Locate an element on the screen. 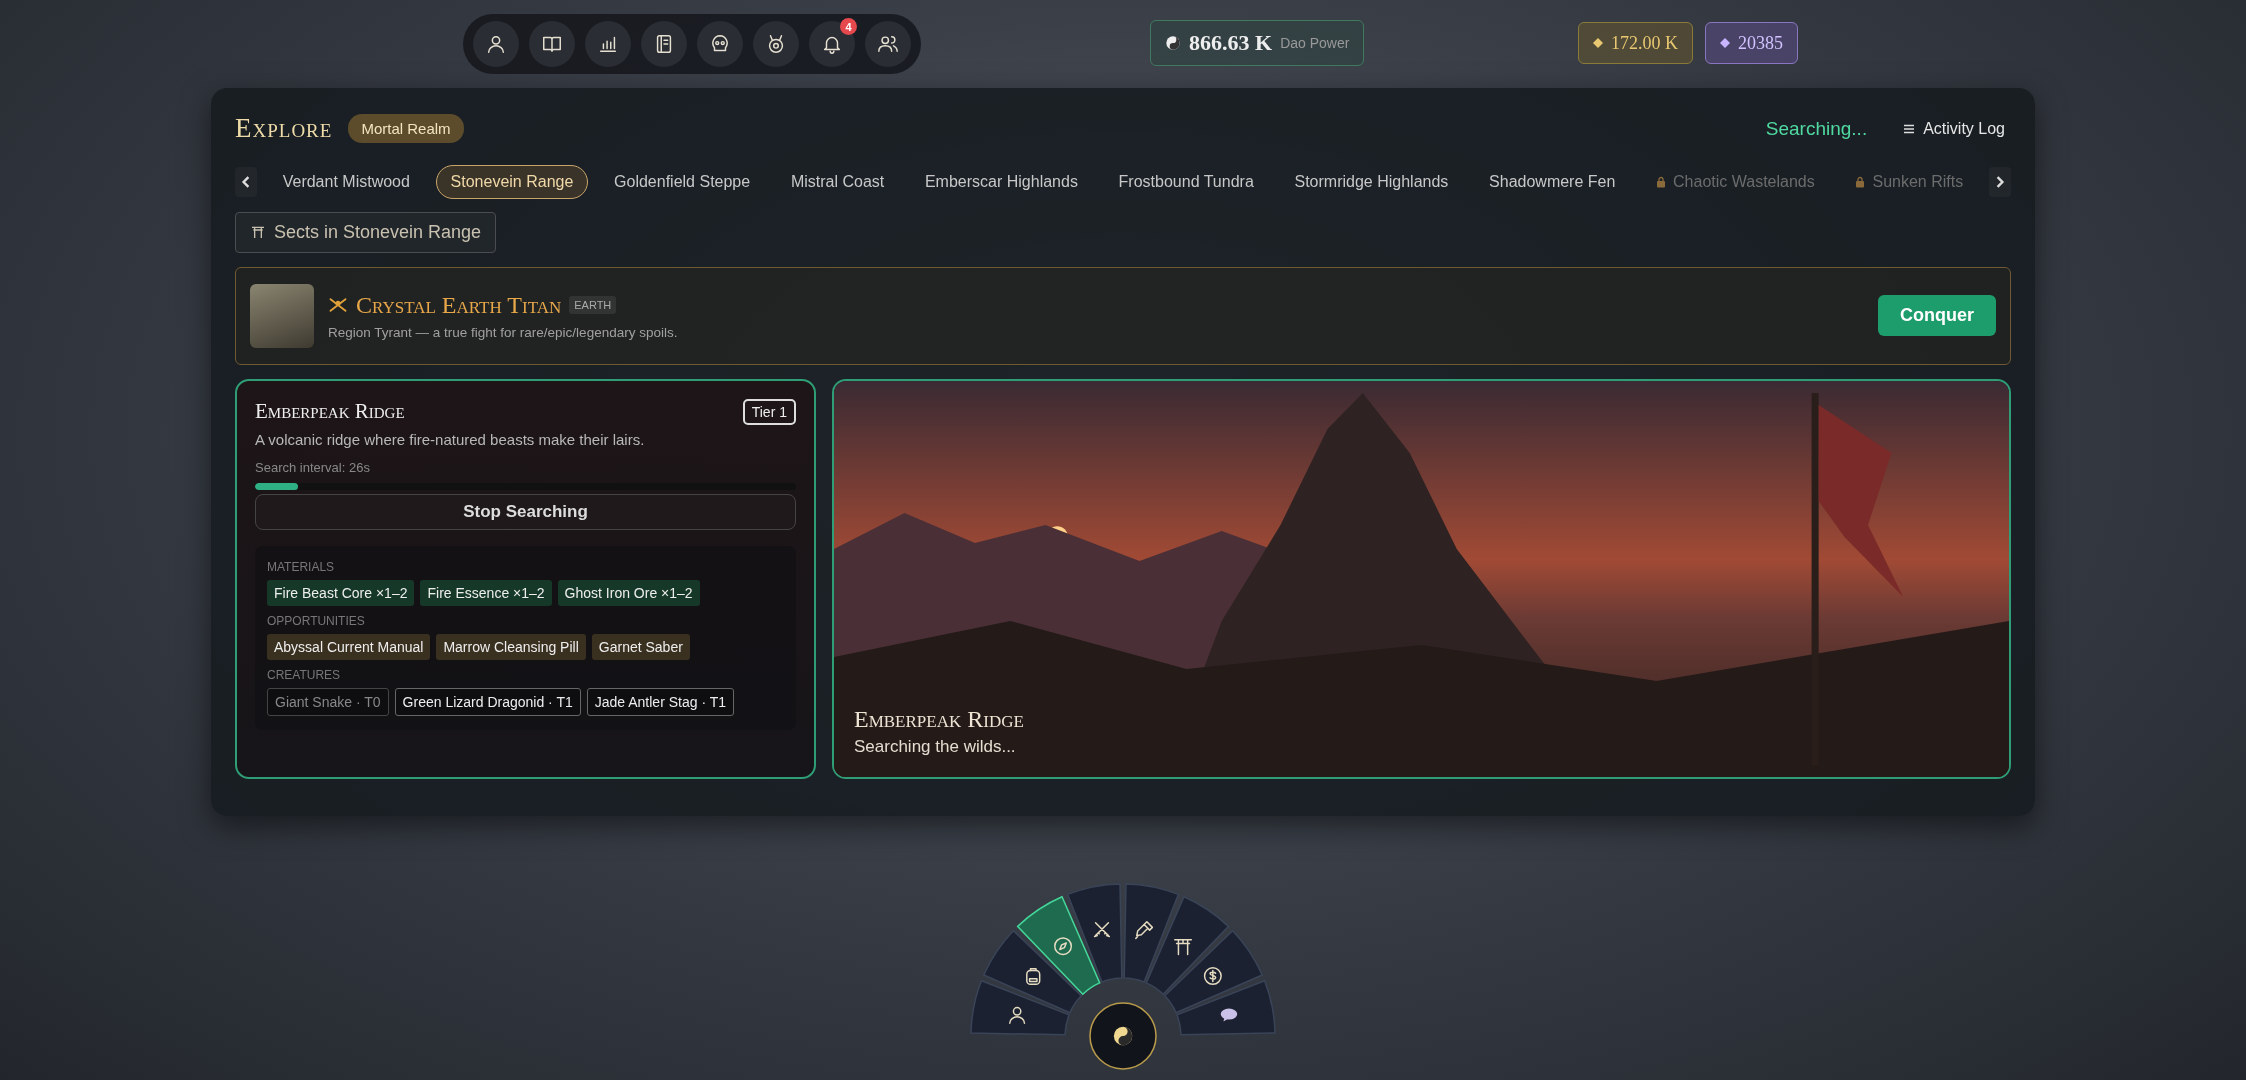 The width and height of the screenshot is (2246, 1080). dao-power-value: 866.63 K is located at coordinates (1231, 43).